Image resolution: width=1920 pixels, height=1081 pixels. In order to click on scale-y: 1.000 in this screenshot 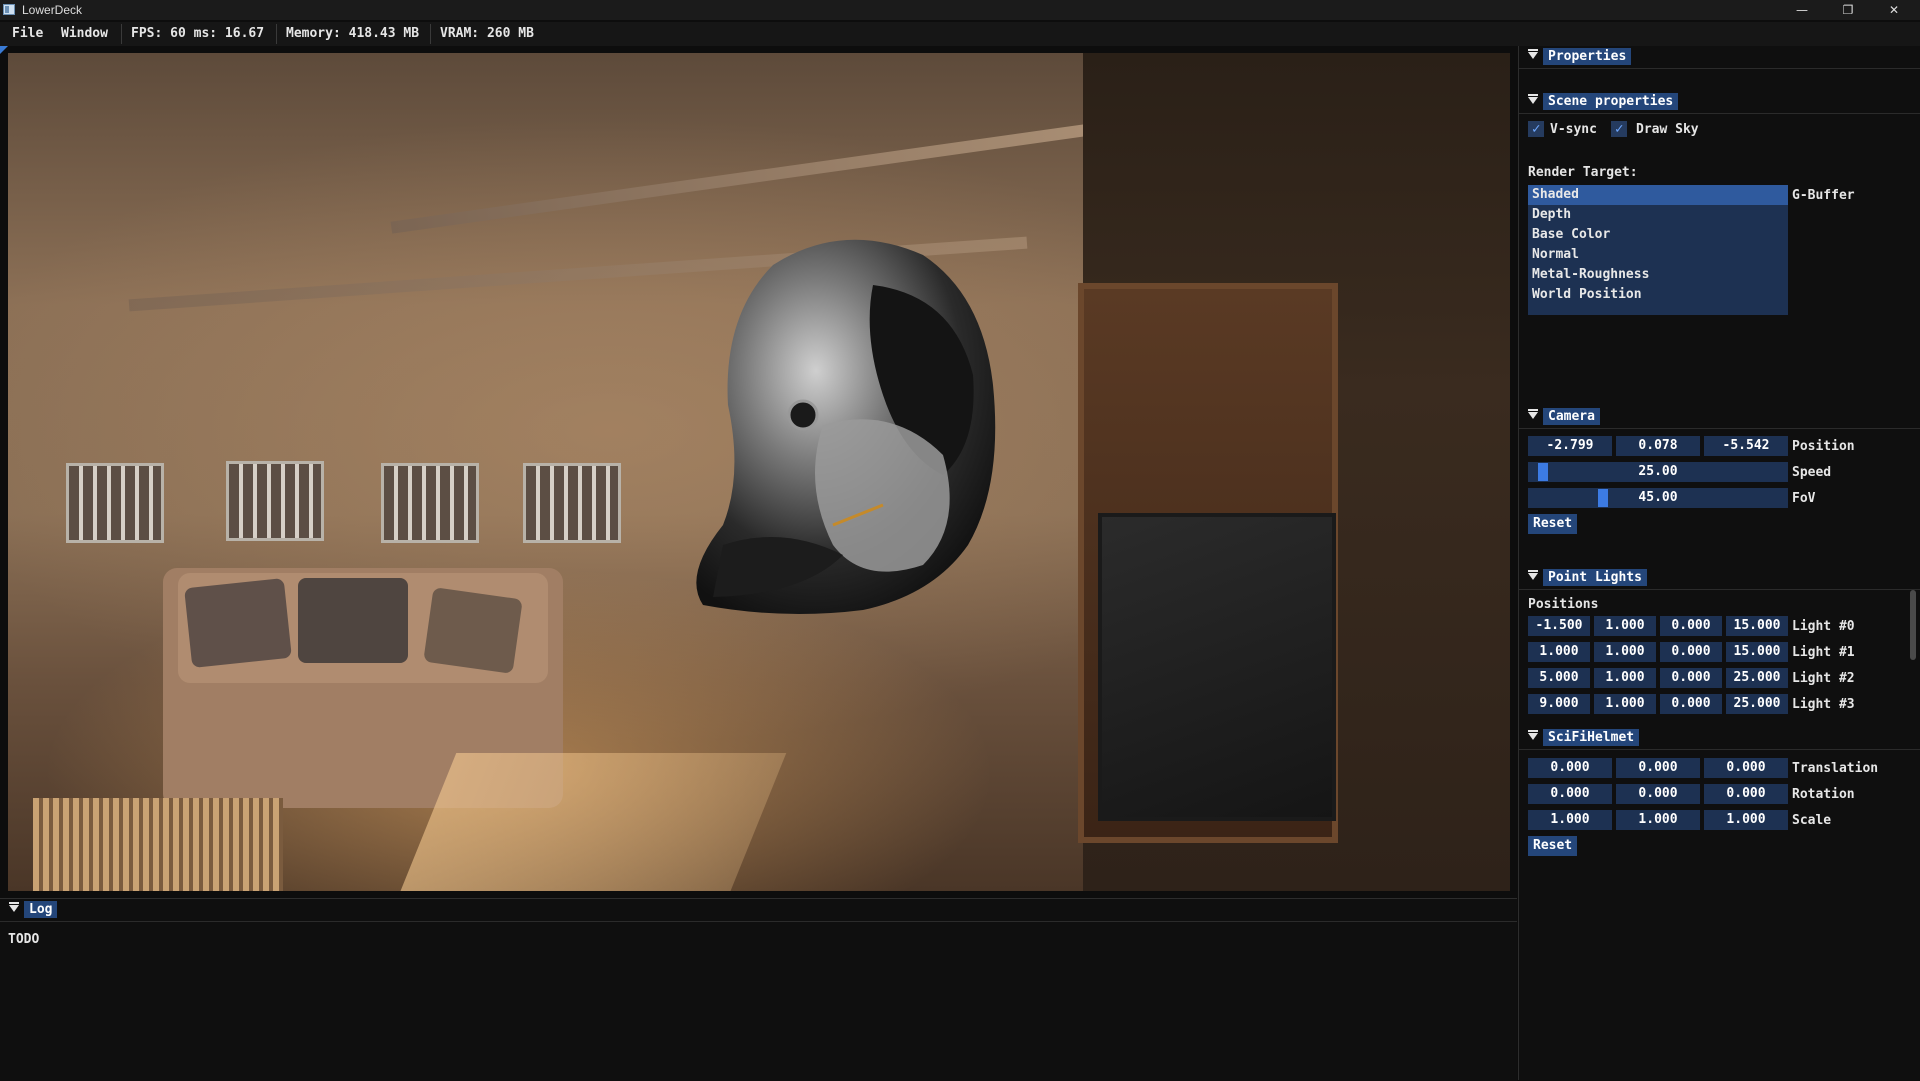, I will do `click(1658, 820)`.